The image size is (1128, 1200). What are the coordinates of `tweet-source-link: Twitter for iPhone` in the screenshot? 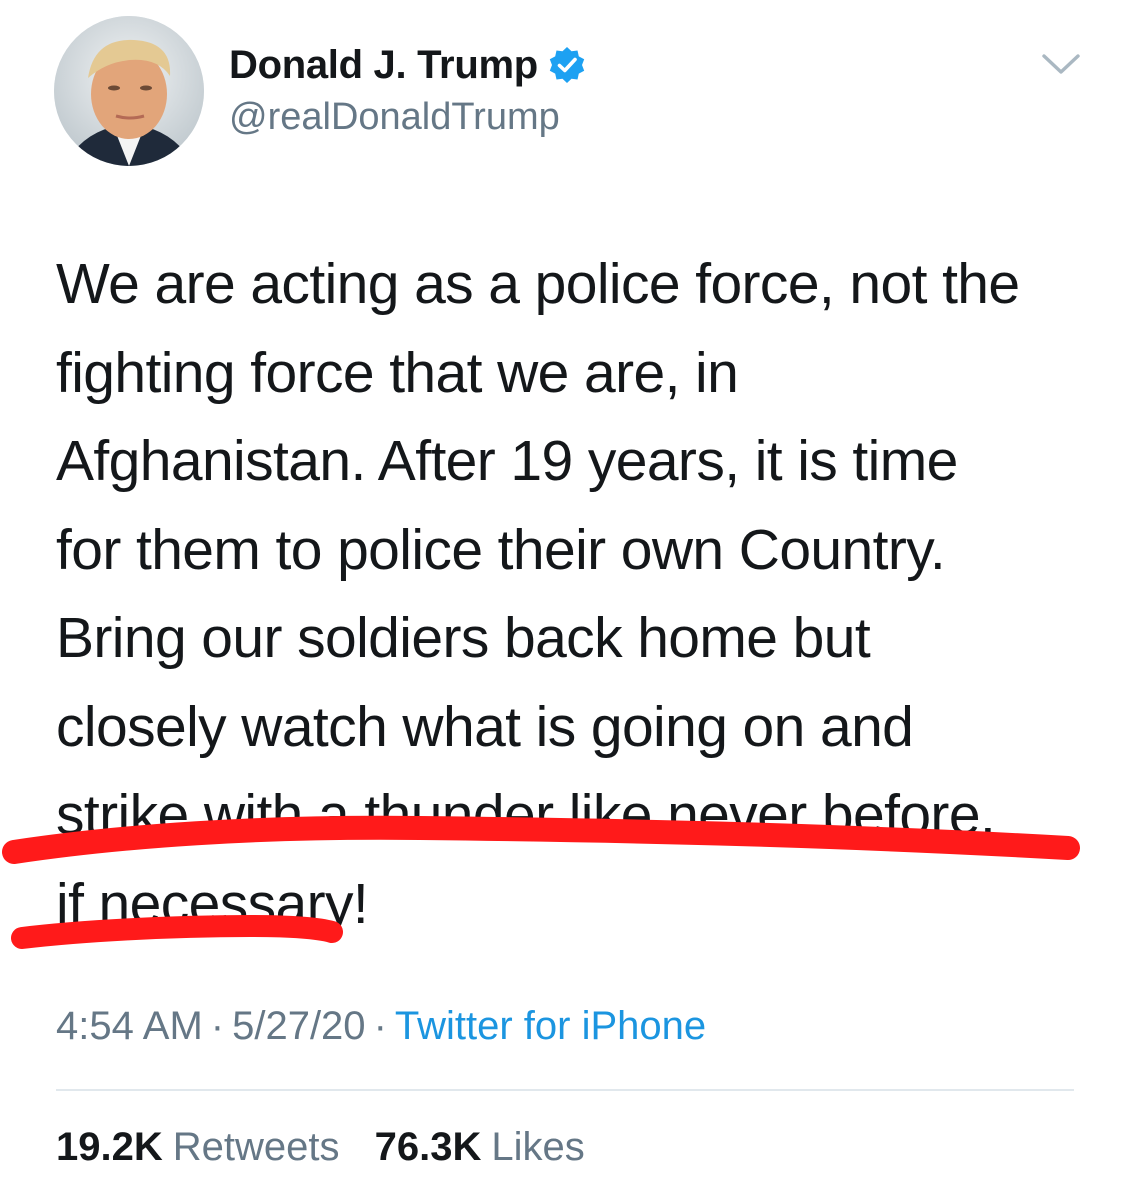 It's located at (550, 1026).